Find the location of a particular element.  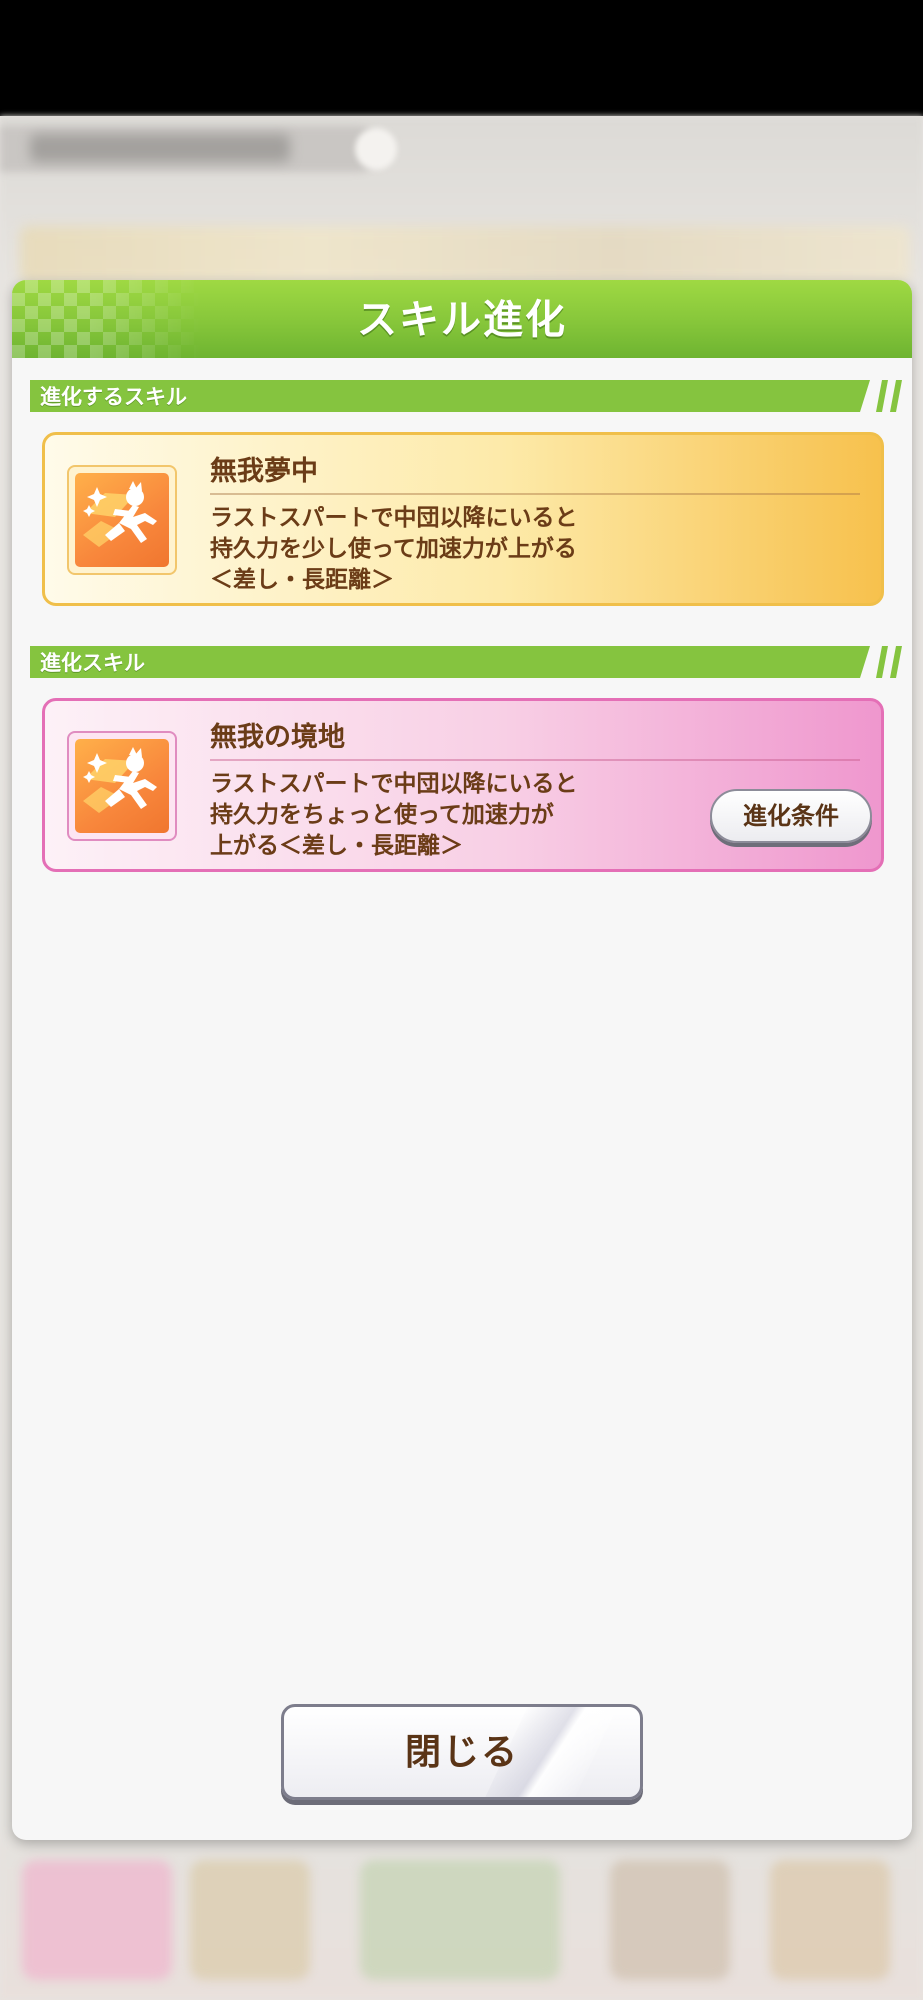

dialog-header: スキル進化 is located at coordinates (462, 319).